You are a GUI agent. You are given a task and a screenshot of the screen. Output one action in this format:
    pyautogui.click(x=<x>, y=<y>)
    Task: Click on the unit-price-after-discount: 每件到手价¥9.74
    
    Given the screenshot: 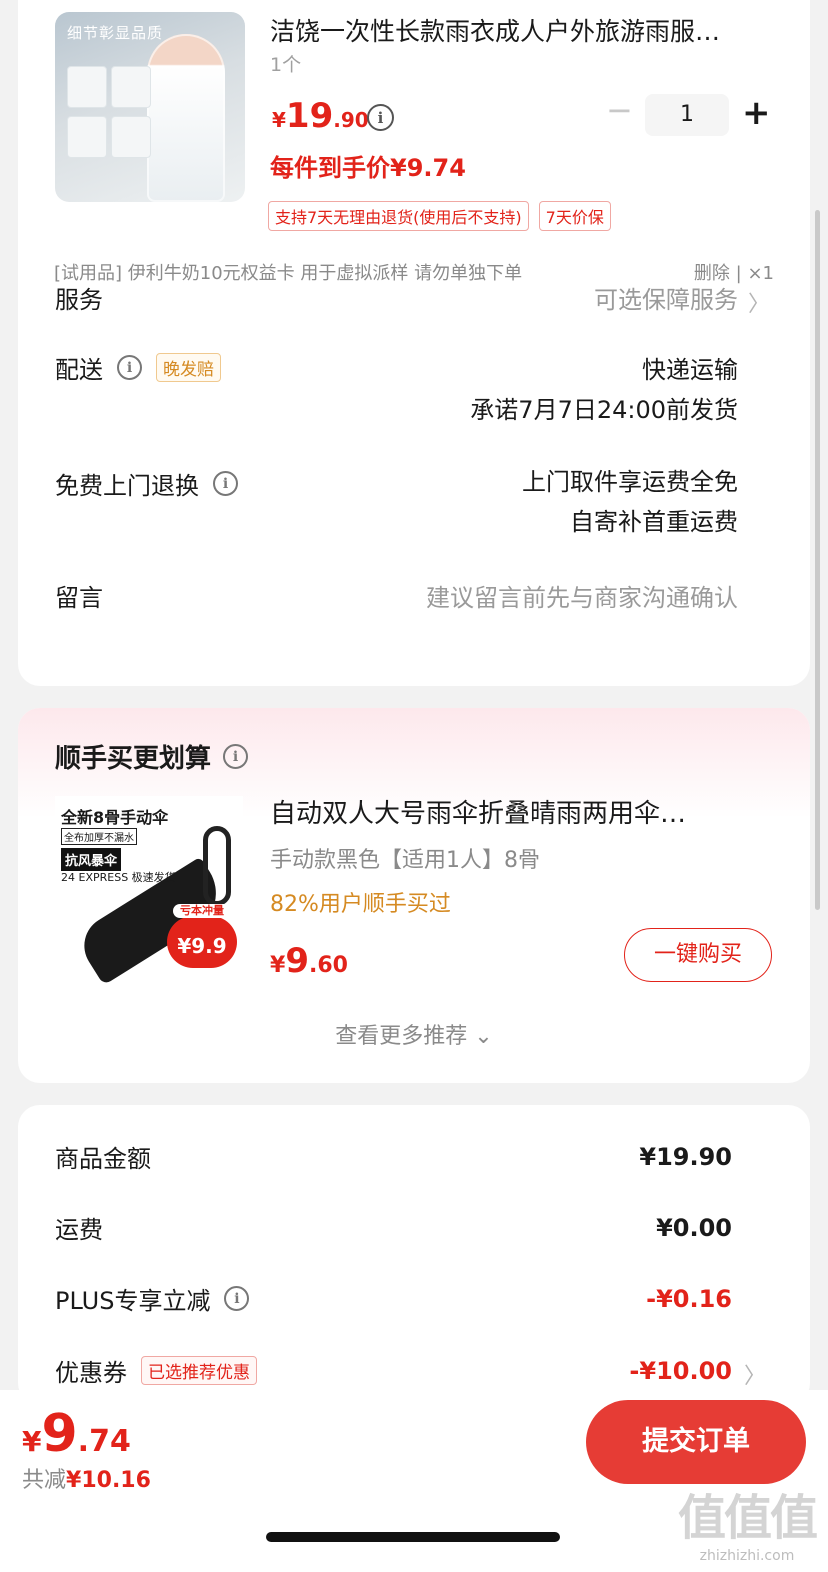 What is the action you would take?
    pyautogui.click(x=368, y=168)
    